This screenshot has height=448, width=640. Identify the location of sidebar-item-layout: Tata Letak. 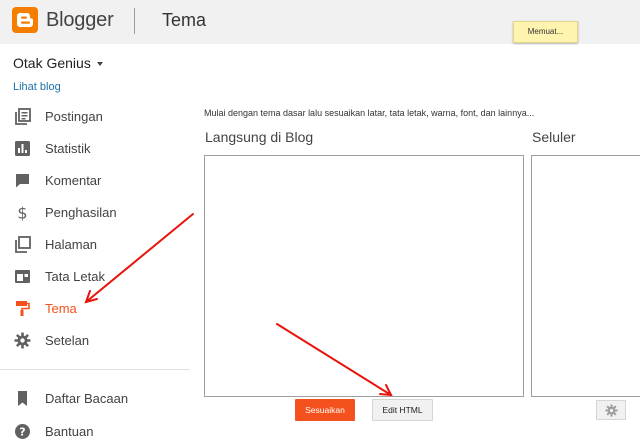
(95, 277).